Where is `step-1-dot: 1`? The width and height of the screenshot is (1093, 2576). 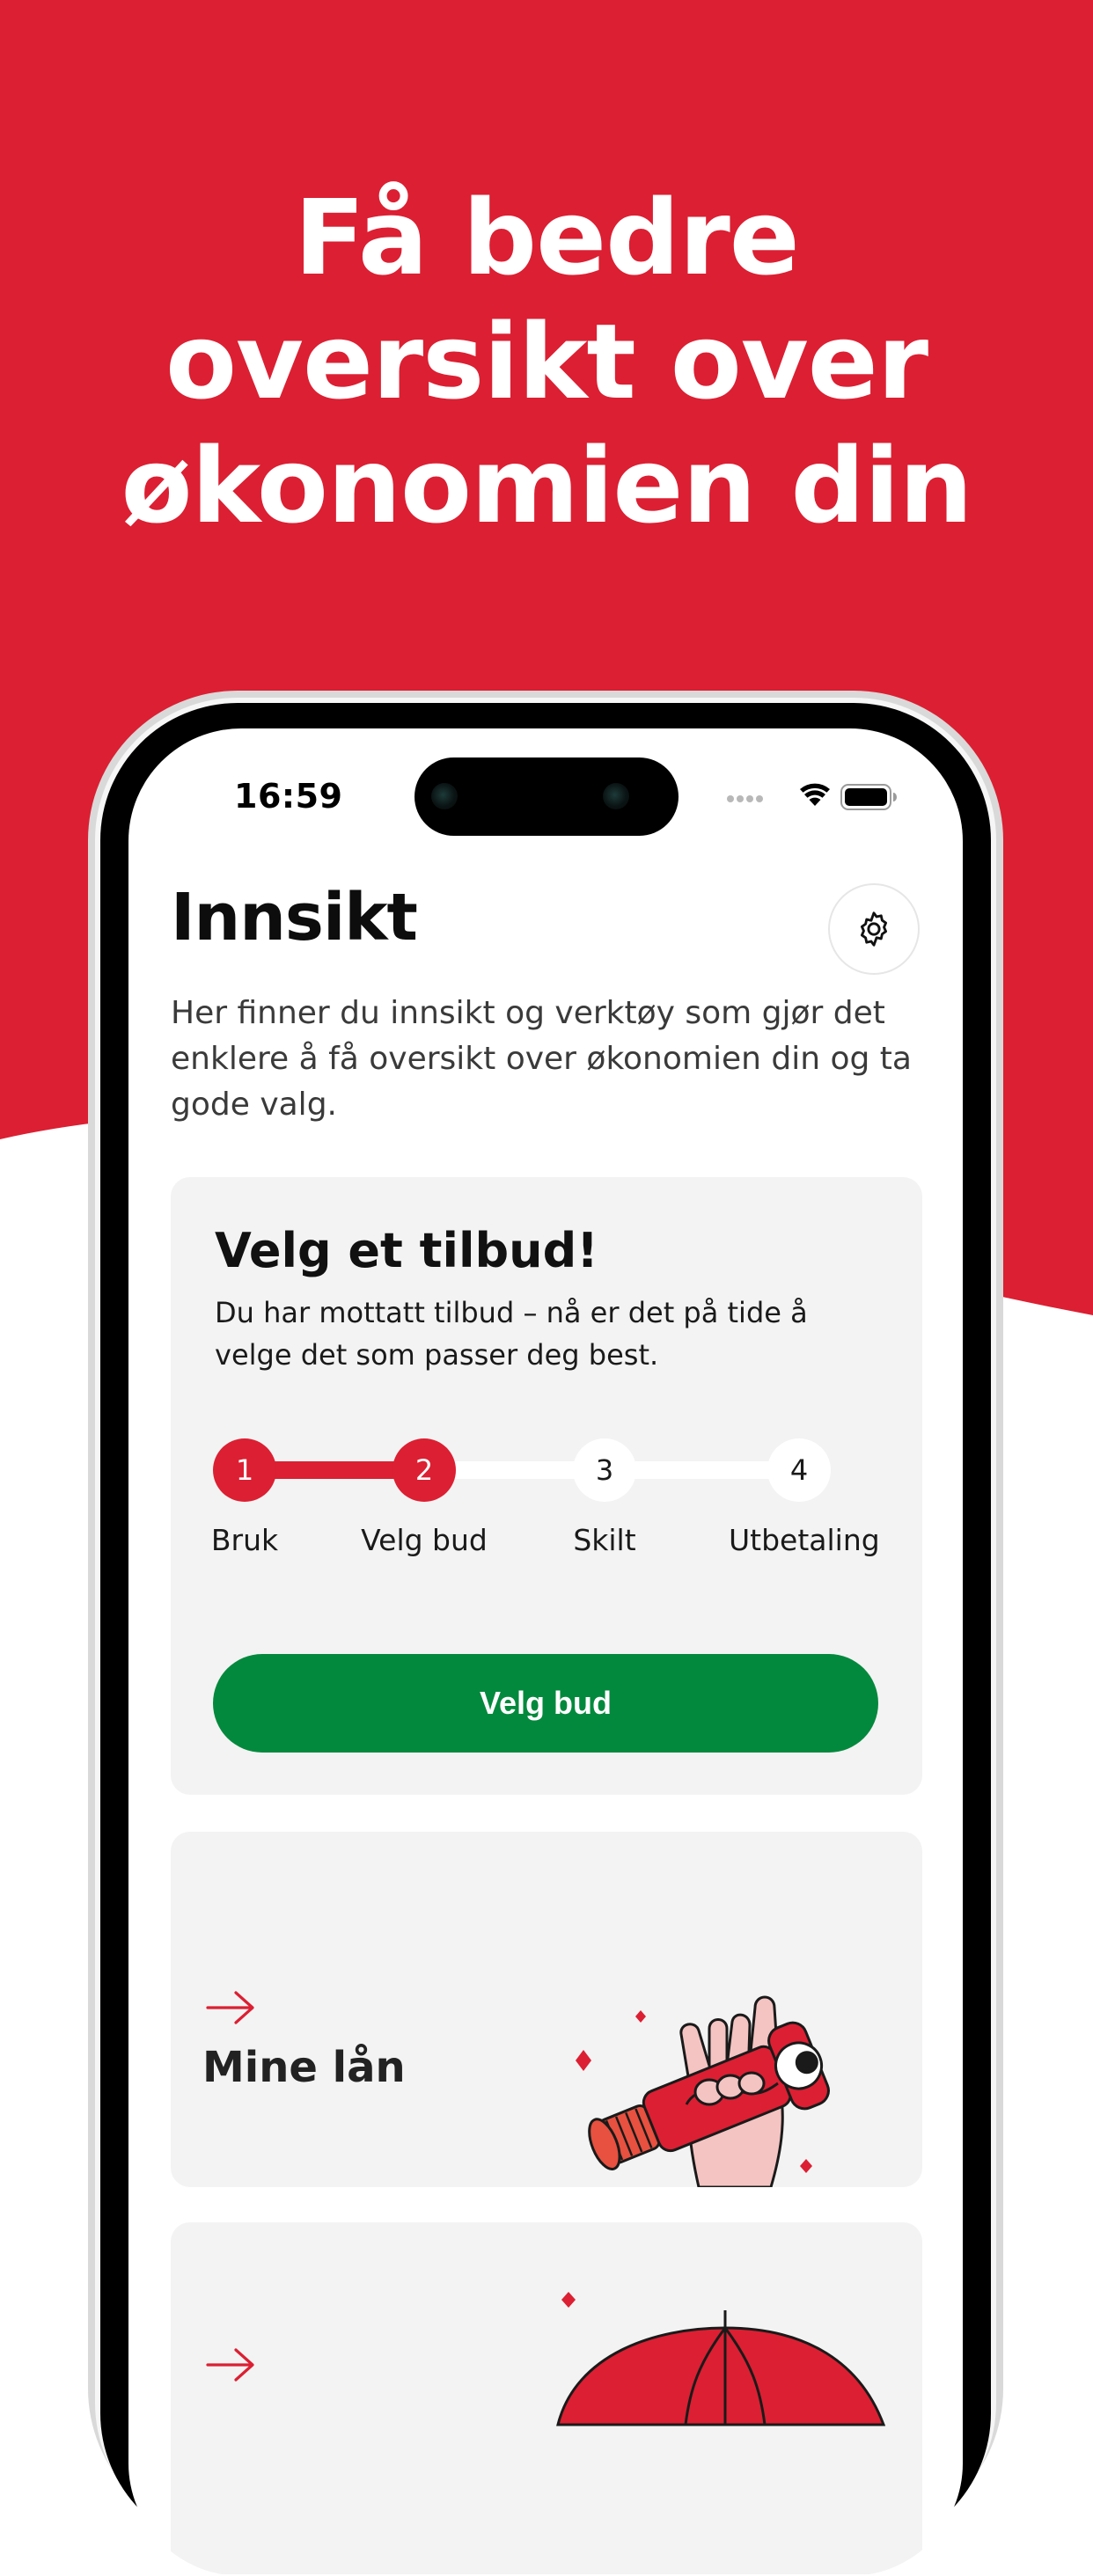 step-1-dot: 1 is located at coordinates (244, 1470).